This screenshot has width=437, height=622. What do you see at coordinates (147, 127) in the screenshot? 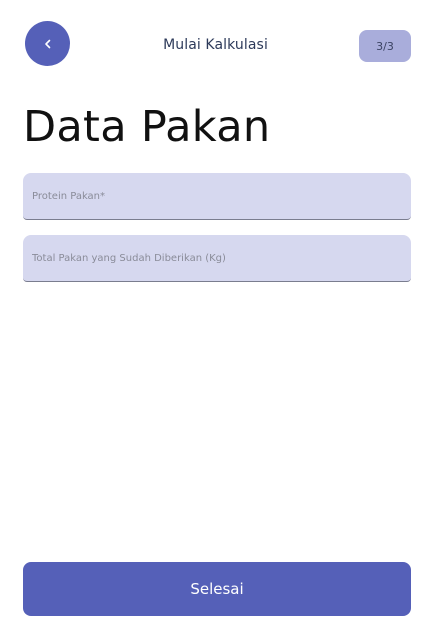
I see `page-title: Data Pakan` at bounding box center [147, 127].